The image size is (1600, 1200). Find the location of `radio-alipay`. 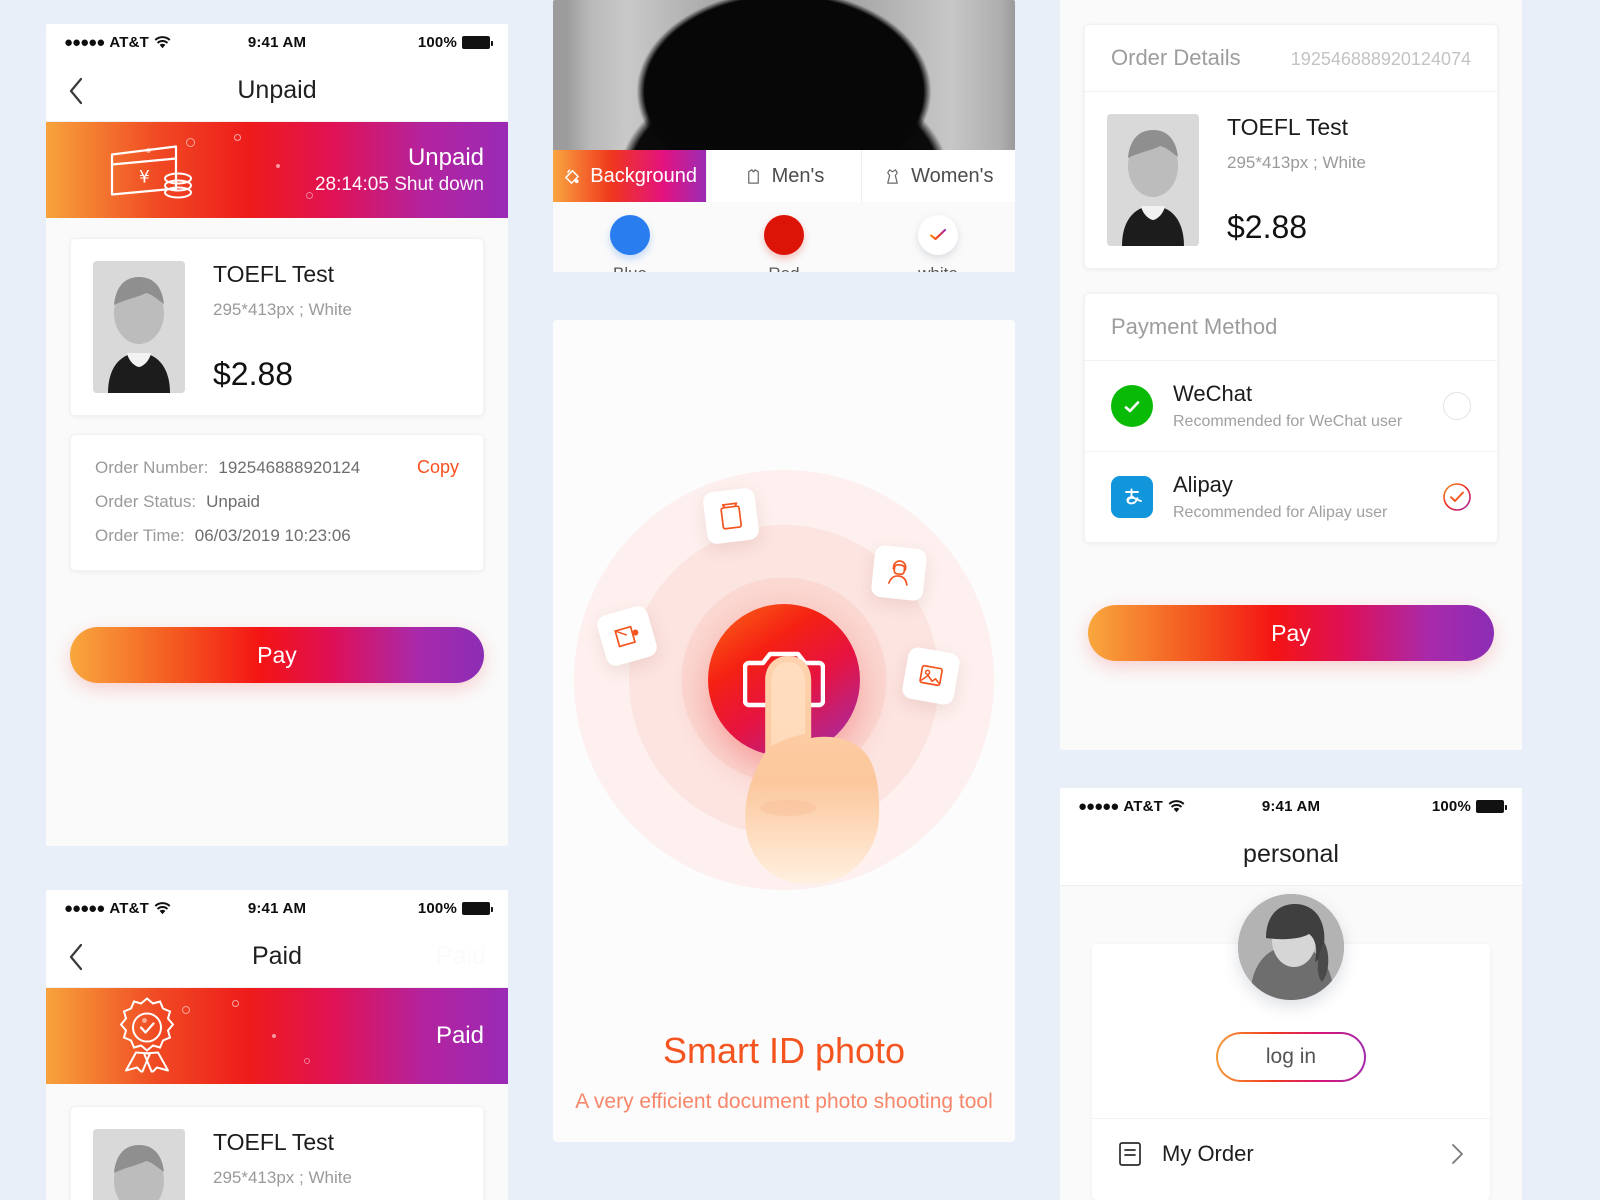

radio-alipay is located at coordinates (1457, 497).